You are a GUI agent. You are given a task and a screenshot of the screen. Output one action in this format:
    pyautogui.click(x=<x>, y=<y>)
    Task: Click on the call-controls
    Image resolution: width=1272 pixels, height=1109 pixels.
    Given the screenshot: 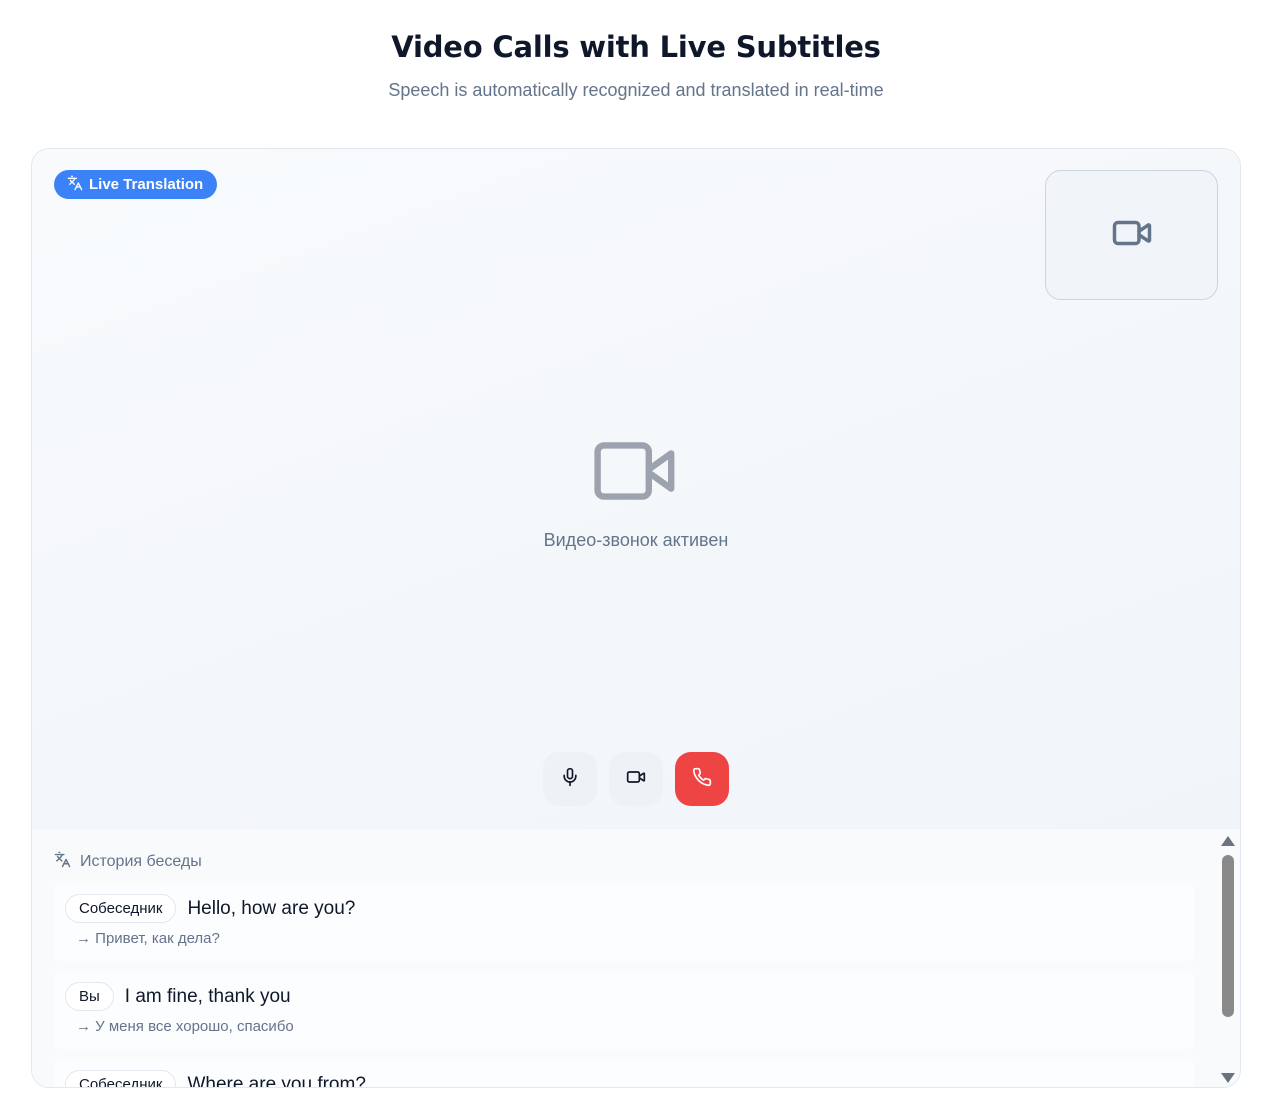 What is the action you would take?
    pyautogui.click(x=636, y=779)
    